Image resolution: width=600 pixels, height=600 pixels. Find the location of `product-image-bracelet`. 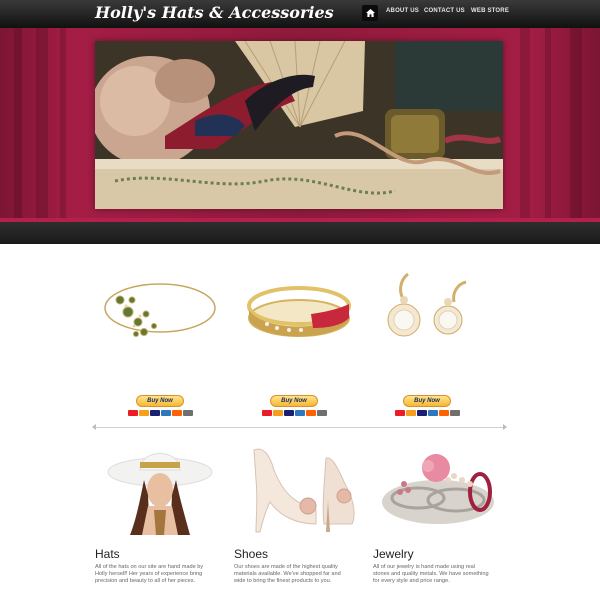

product-image-bracelet is located at coordinates (303, 315).